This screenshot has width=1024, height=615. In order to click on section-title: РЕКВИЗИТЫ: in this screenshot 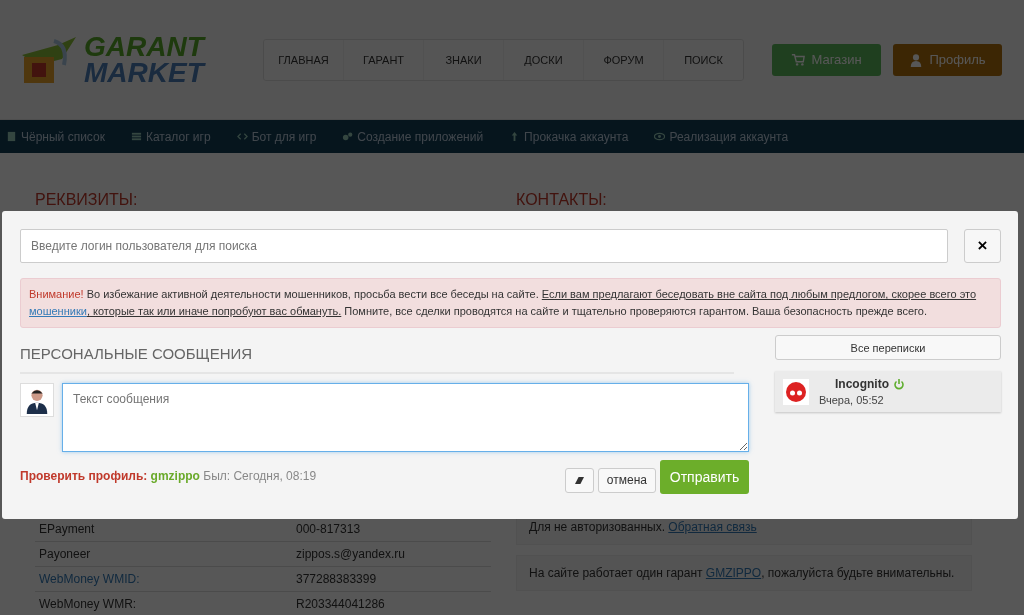, I will do `click(87, 200)`.